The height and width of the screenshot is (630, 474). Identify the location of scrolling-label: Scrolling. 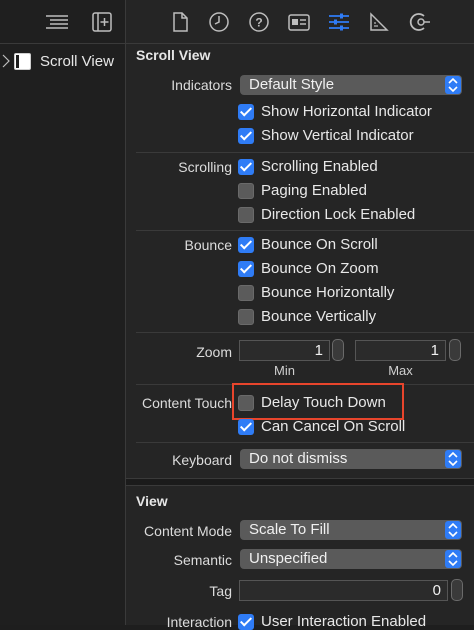
(205, 167).